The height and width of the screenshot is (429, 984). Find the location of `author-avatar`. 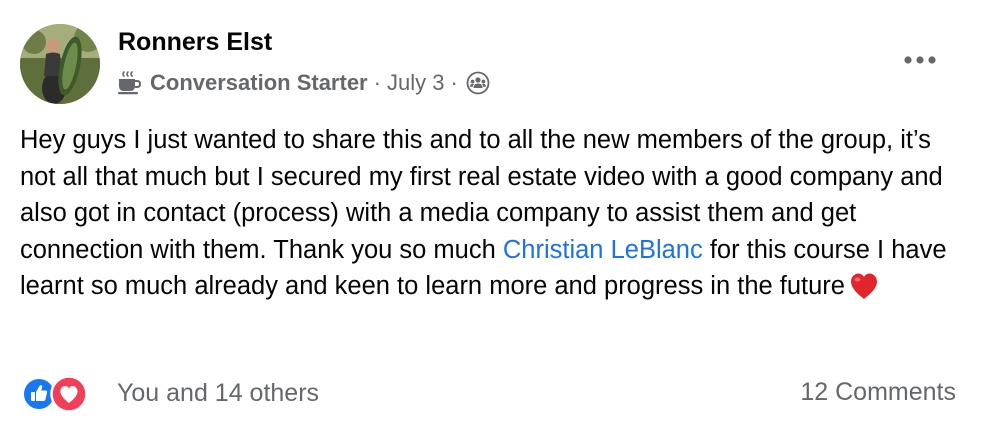

author-avatar is located at coordinates (60, 64).